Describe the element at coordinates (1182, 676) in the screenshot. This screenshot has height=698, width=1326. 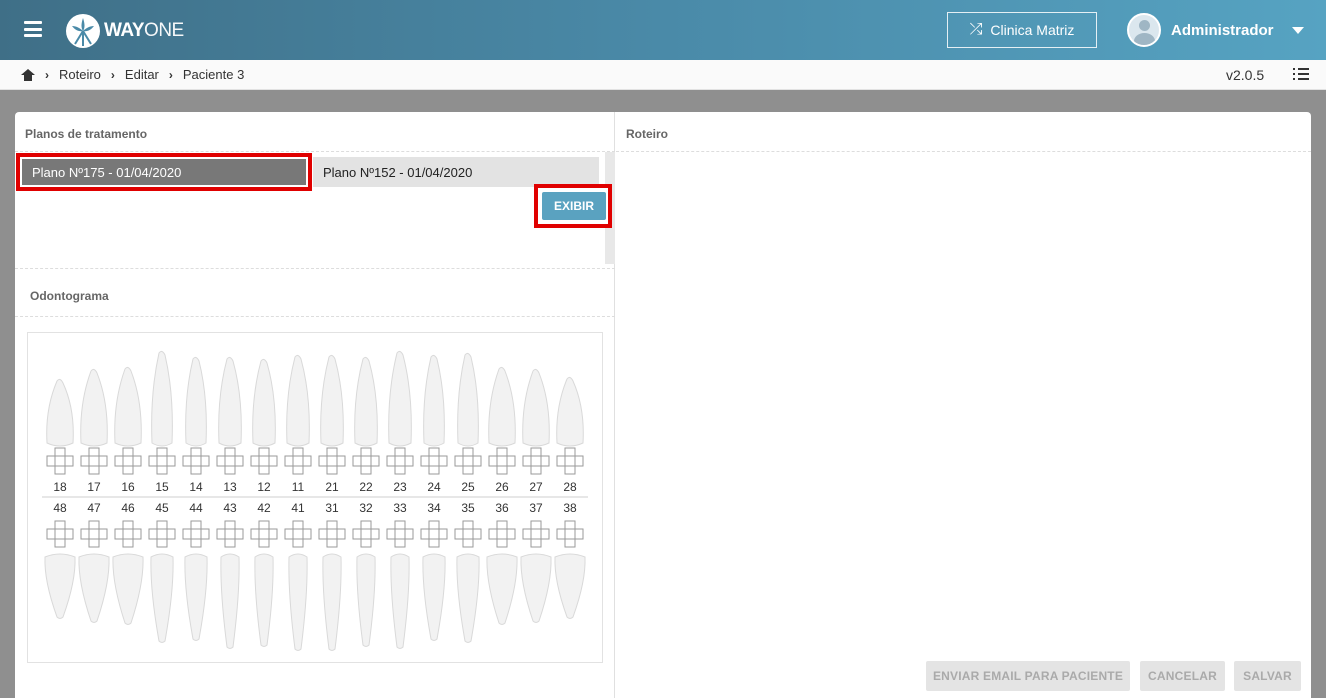
I see `cancel-button: CANCELAR` at that location.